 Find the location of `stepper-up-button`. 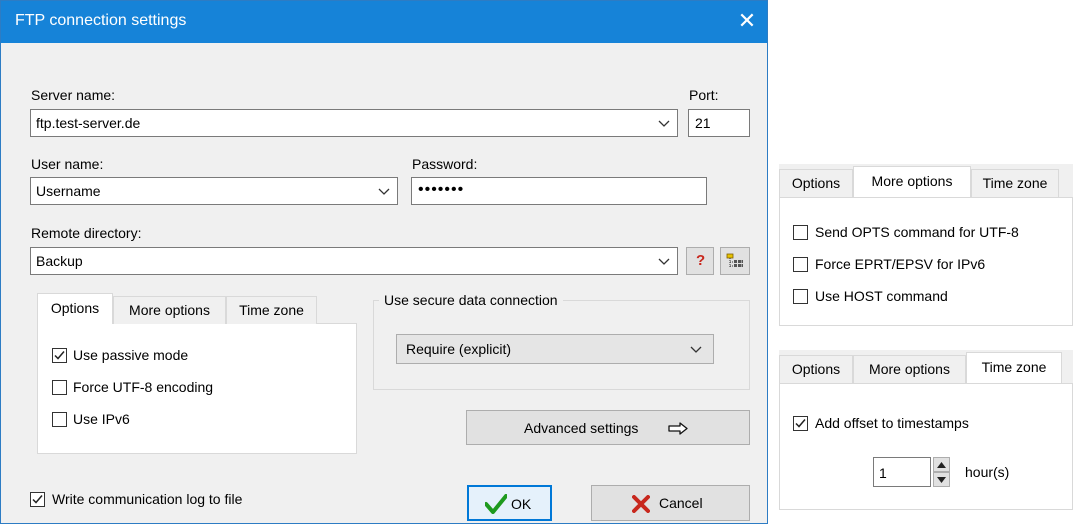

stepper-up-button is located at coordinates (941, 464).